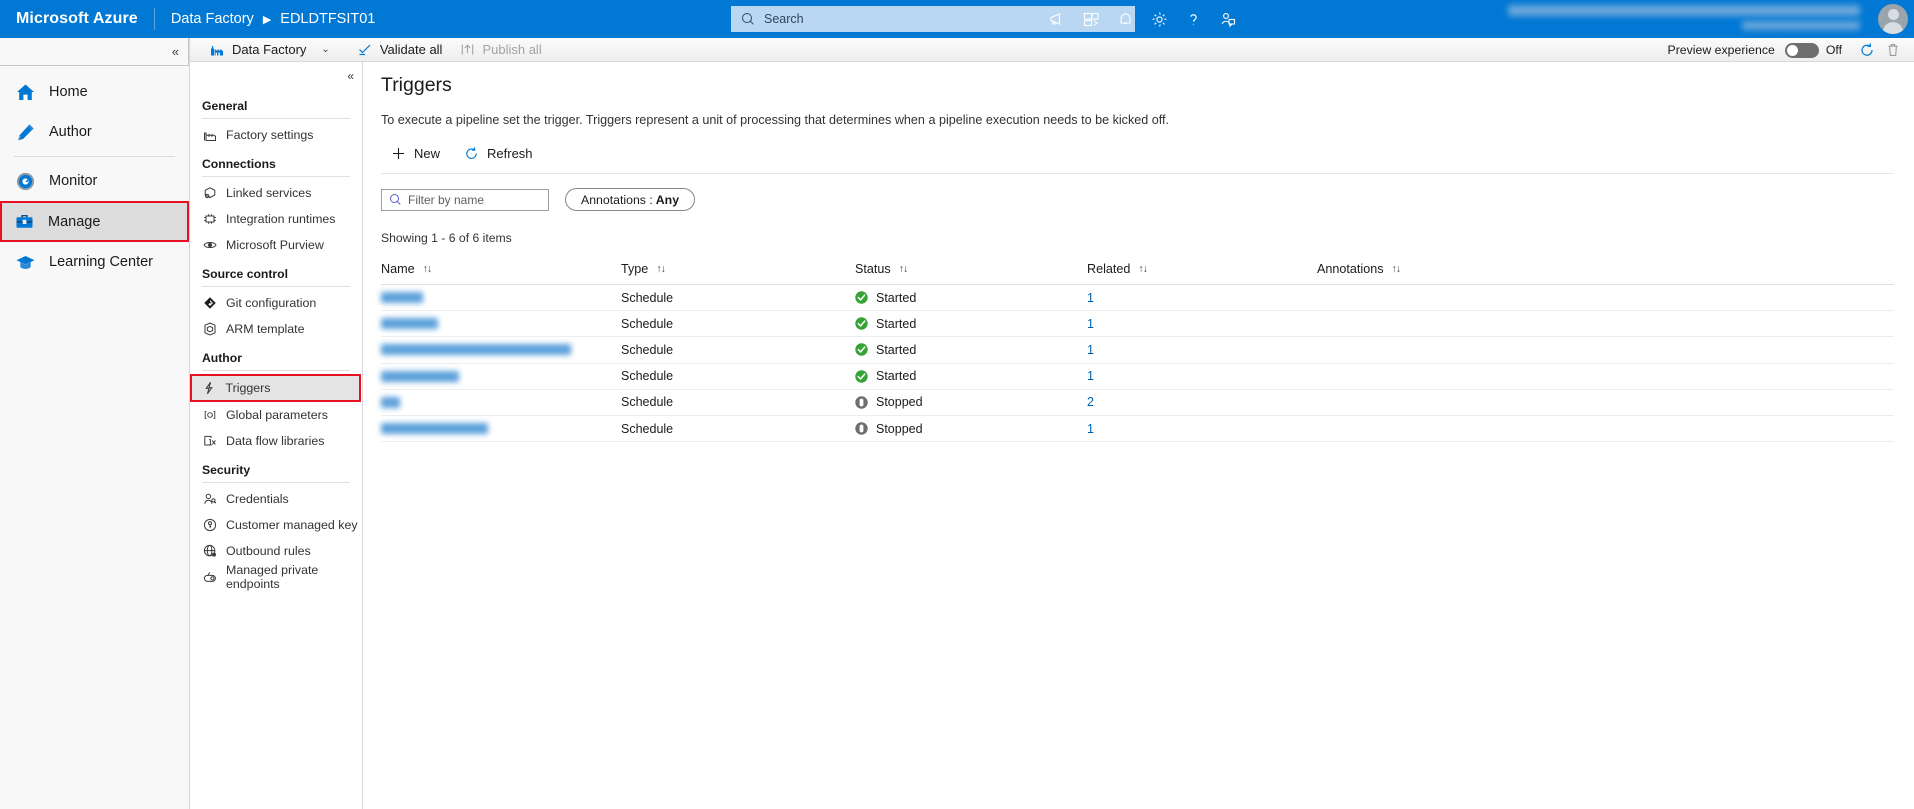 This screenshot has height=809, width=1914. Describe the element at coordinates (1688, 19) in the screenshot. I see `user-account-info` at that location.